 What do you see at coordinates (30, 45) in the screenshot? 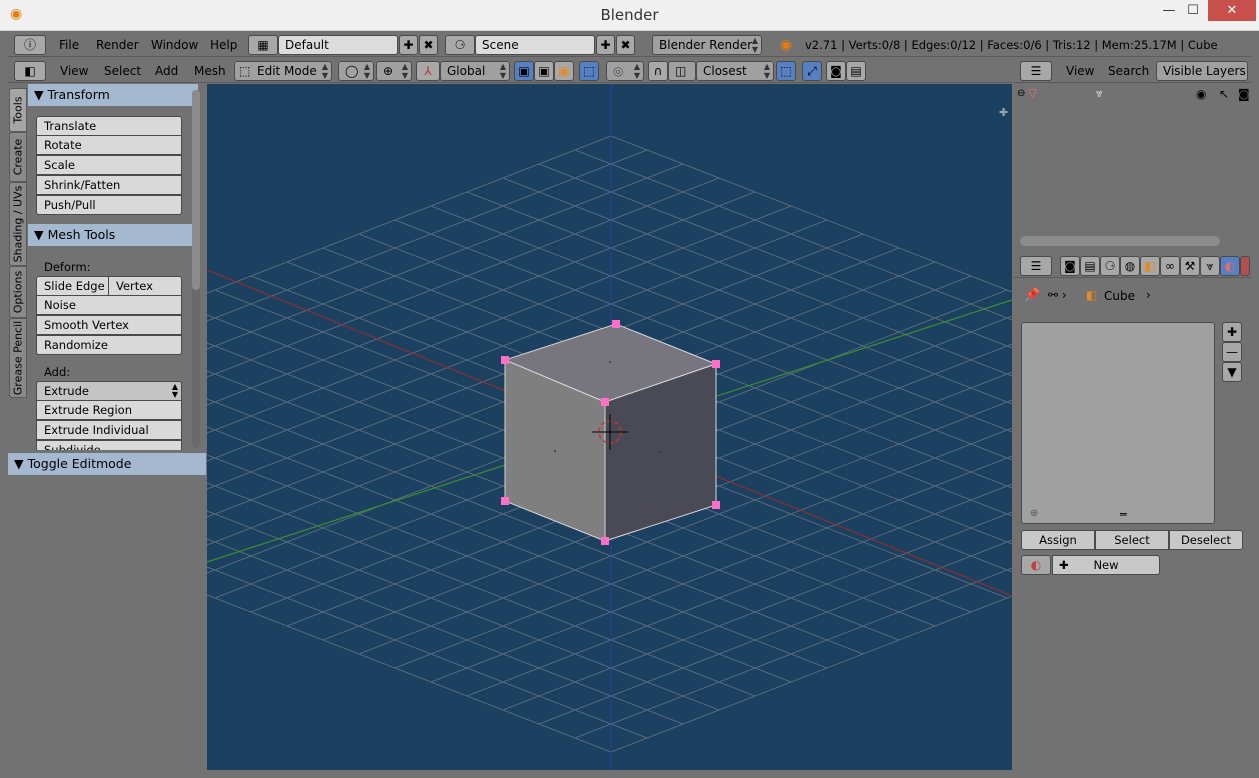
I see `editor-type-info-button: ⓘ` at bounding box center [30, 45].